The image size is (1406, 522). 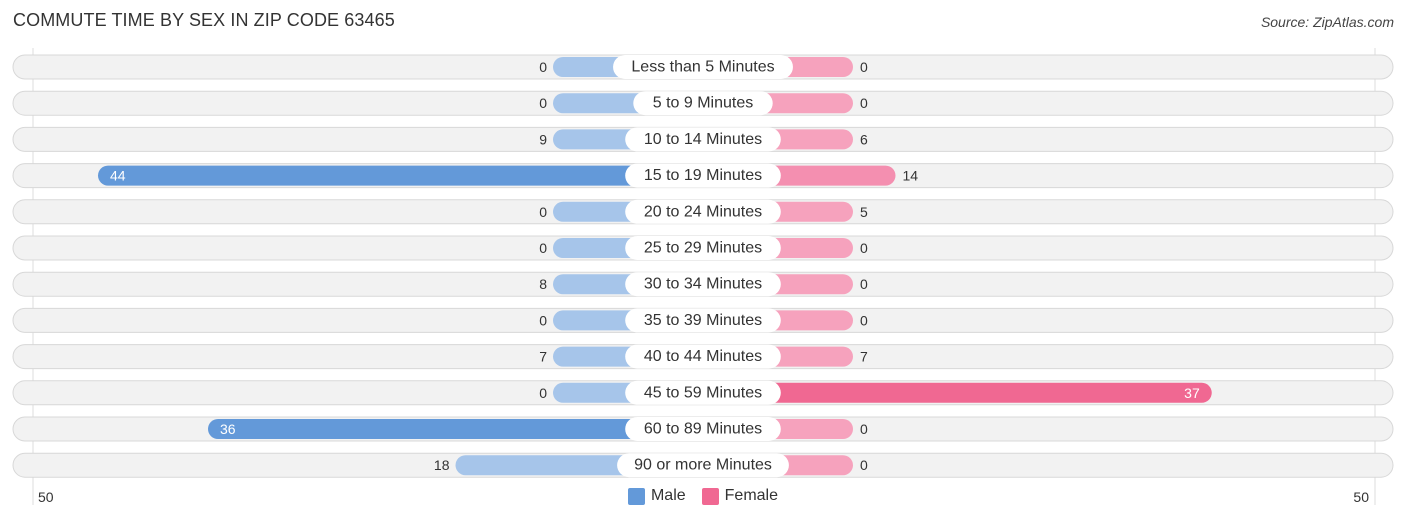 I want to click on female-value-label: 14, so click(x=911, y=176).